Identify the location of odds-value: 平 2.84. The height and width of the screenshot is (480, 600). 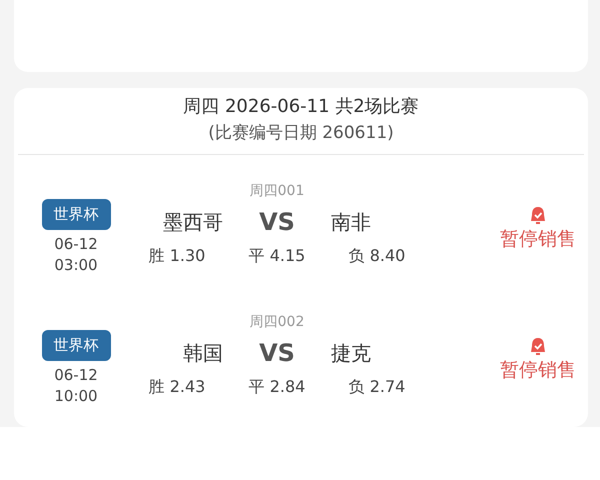
(277, 387).